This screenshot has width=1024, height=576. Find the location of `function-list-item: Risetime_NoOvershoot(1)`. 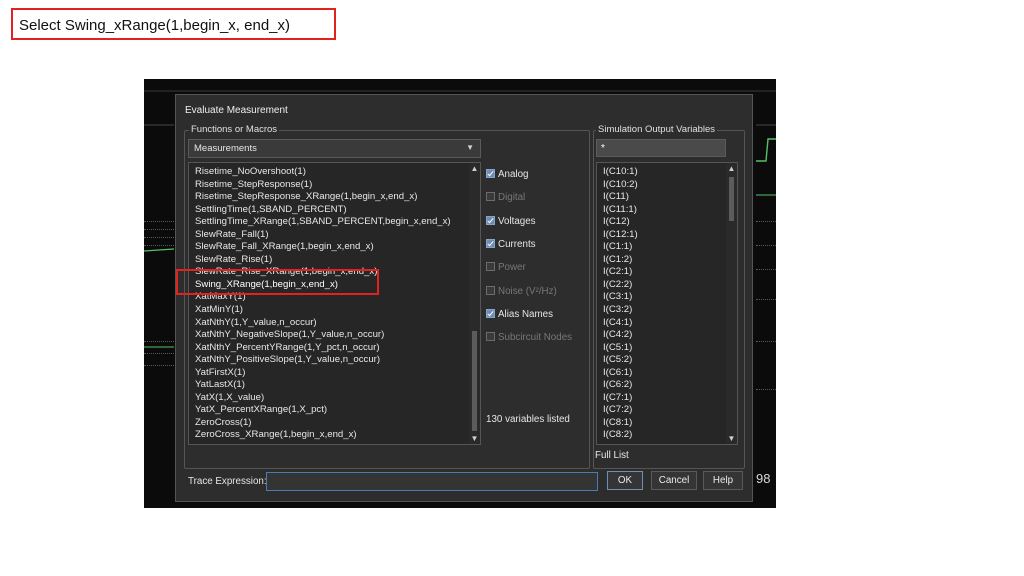

function-list-item: Risetime_NoOvershoot(1) is located at coordinates (334, 172).